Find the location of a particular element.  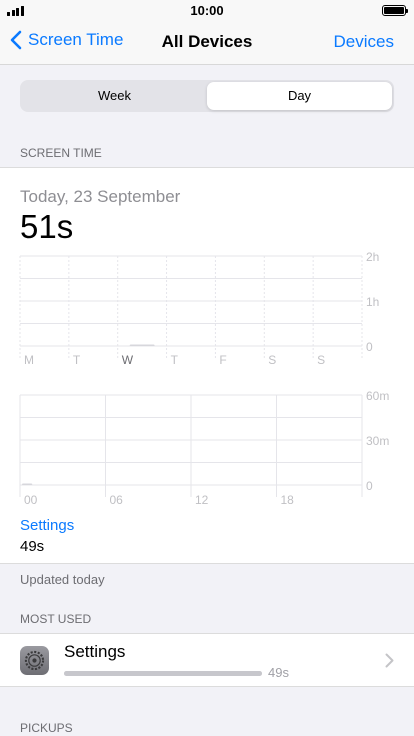

x-tick-label: W is located at coordinates (128, 360).